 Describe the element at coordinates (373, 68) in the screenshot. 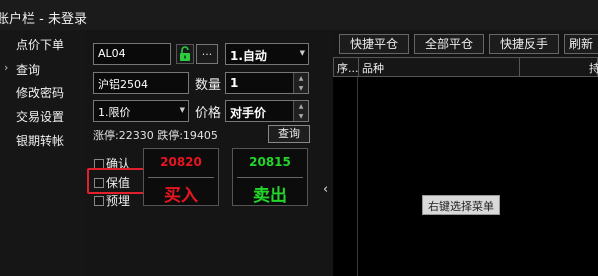

I see `column-header-variety: 品种` at that location.